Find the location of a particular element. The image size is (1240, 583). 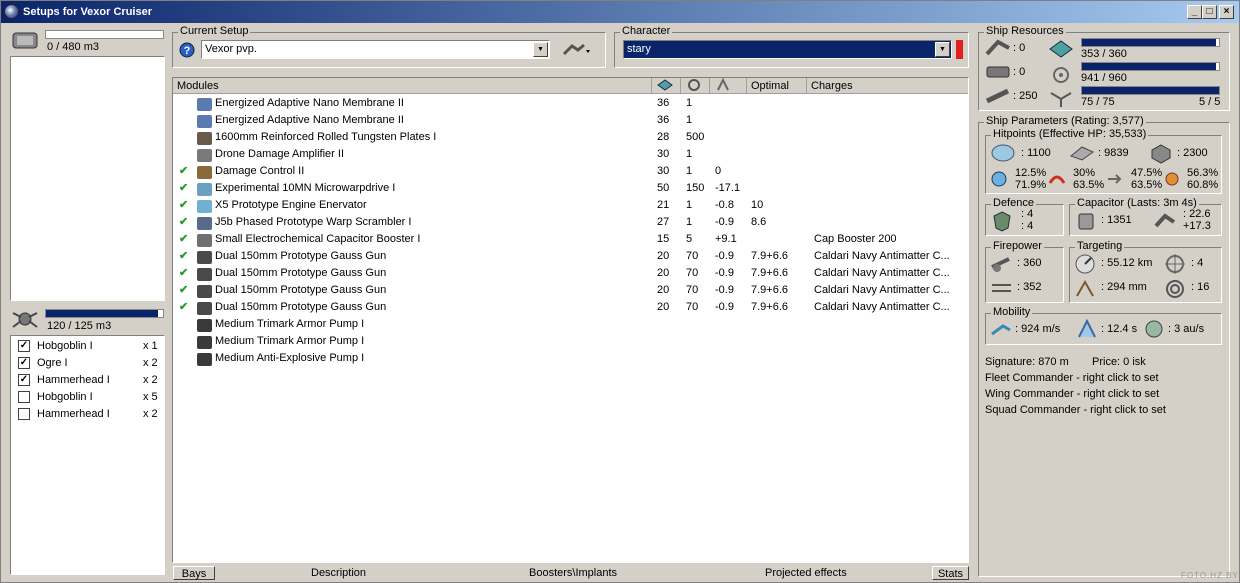

em-resist-armor: 71.9% is located at coordinates (1031, 185).